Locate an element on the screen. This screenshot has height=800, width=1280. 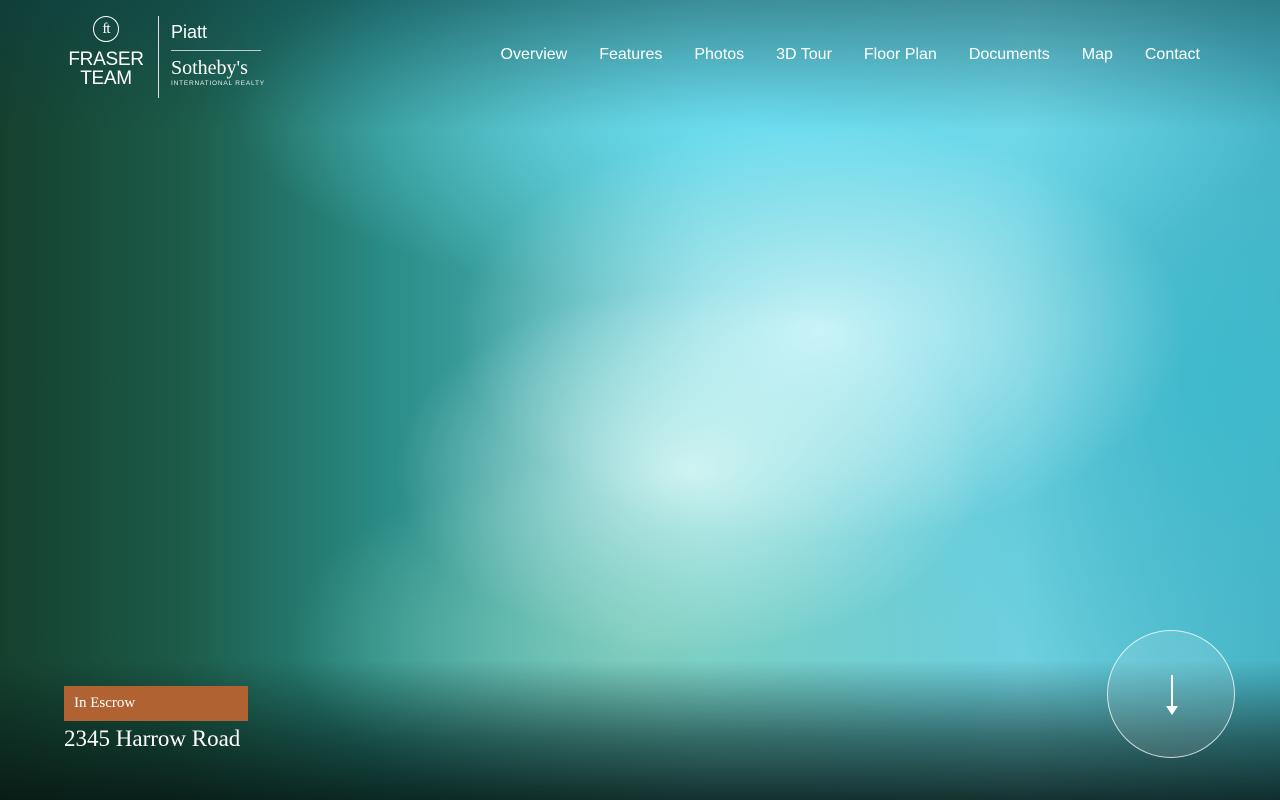
scroll-down-button is located at coordinates (1171, 694).